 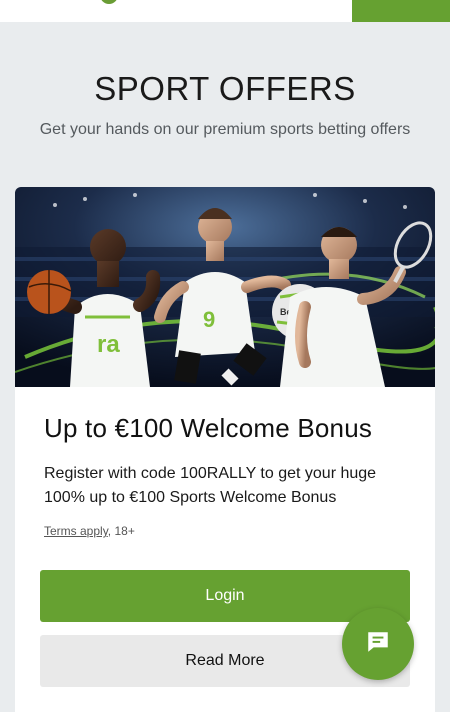 I want to click on terms-line: Terms apply, 18+, so click(x=89, y=531).